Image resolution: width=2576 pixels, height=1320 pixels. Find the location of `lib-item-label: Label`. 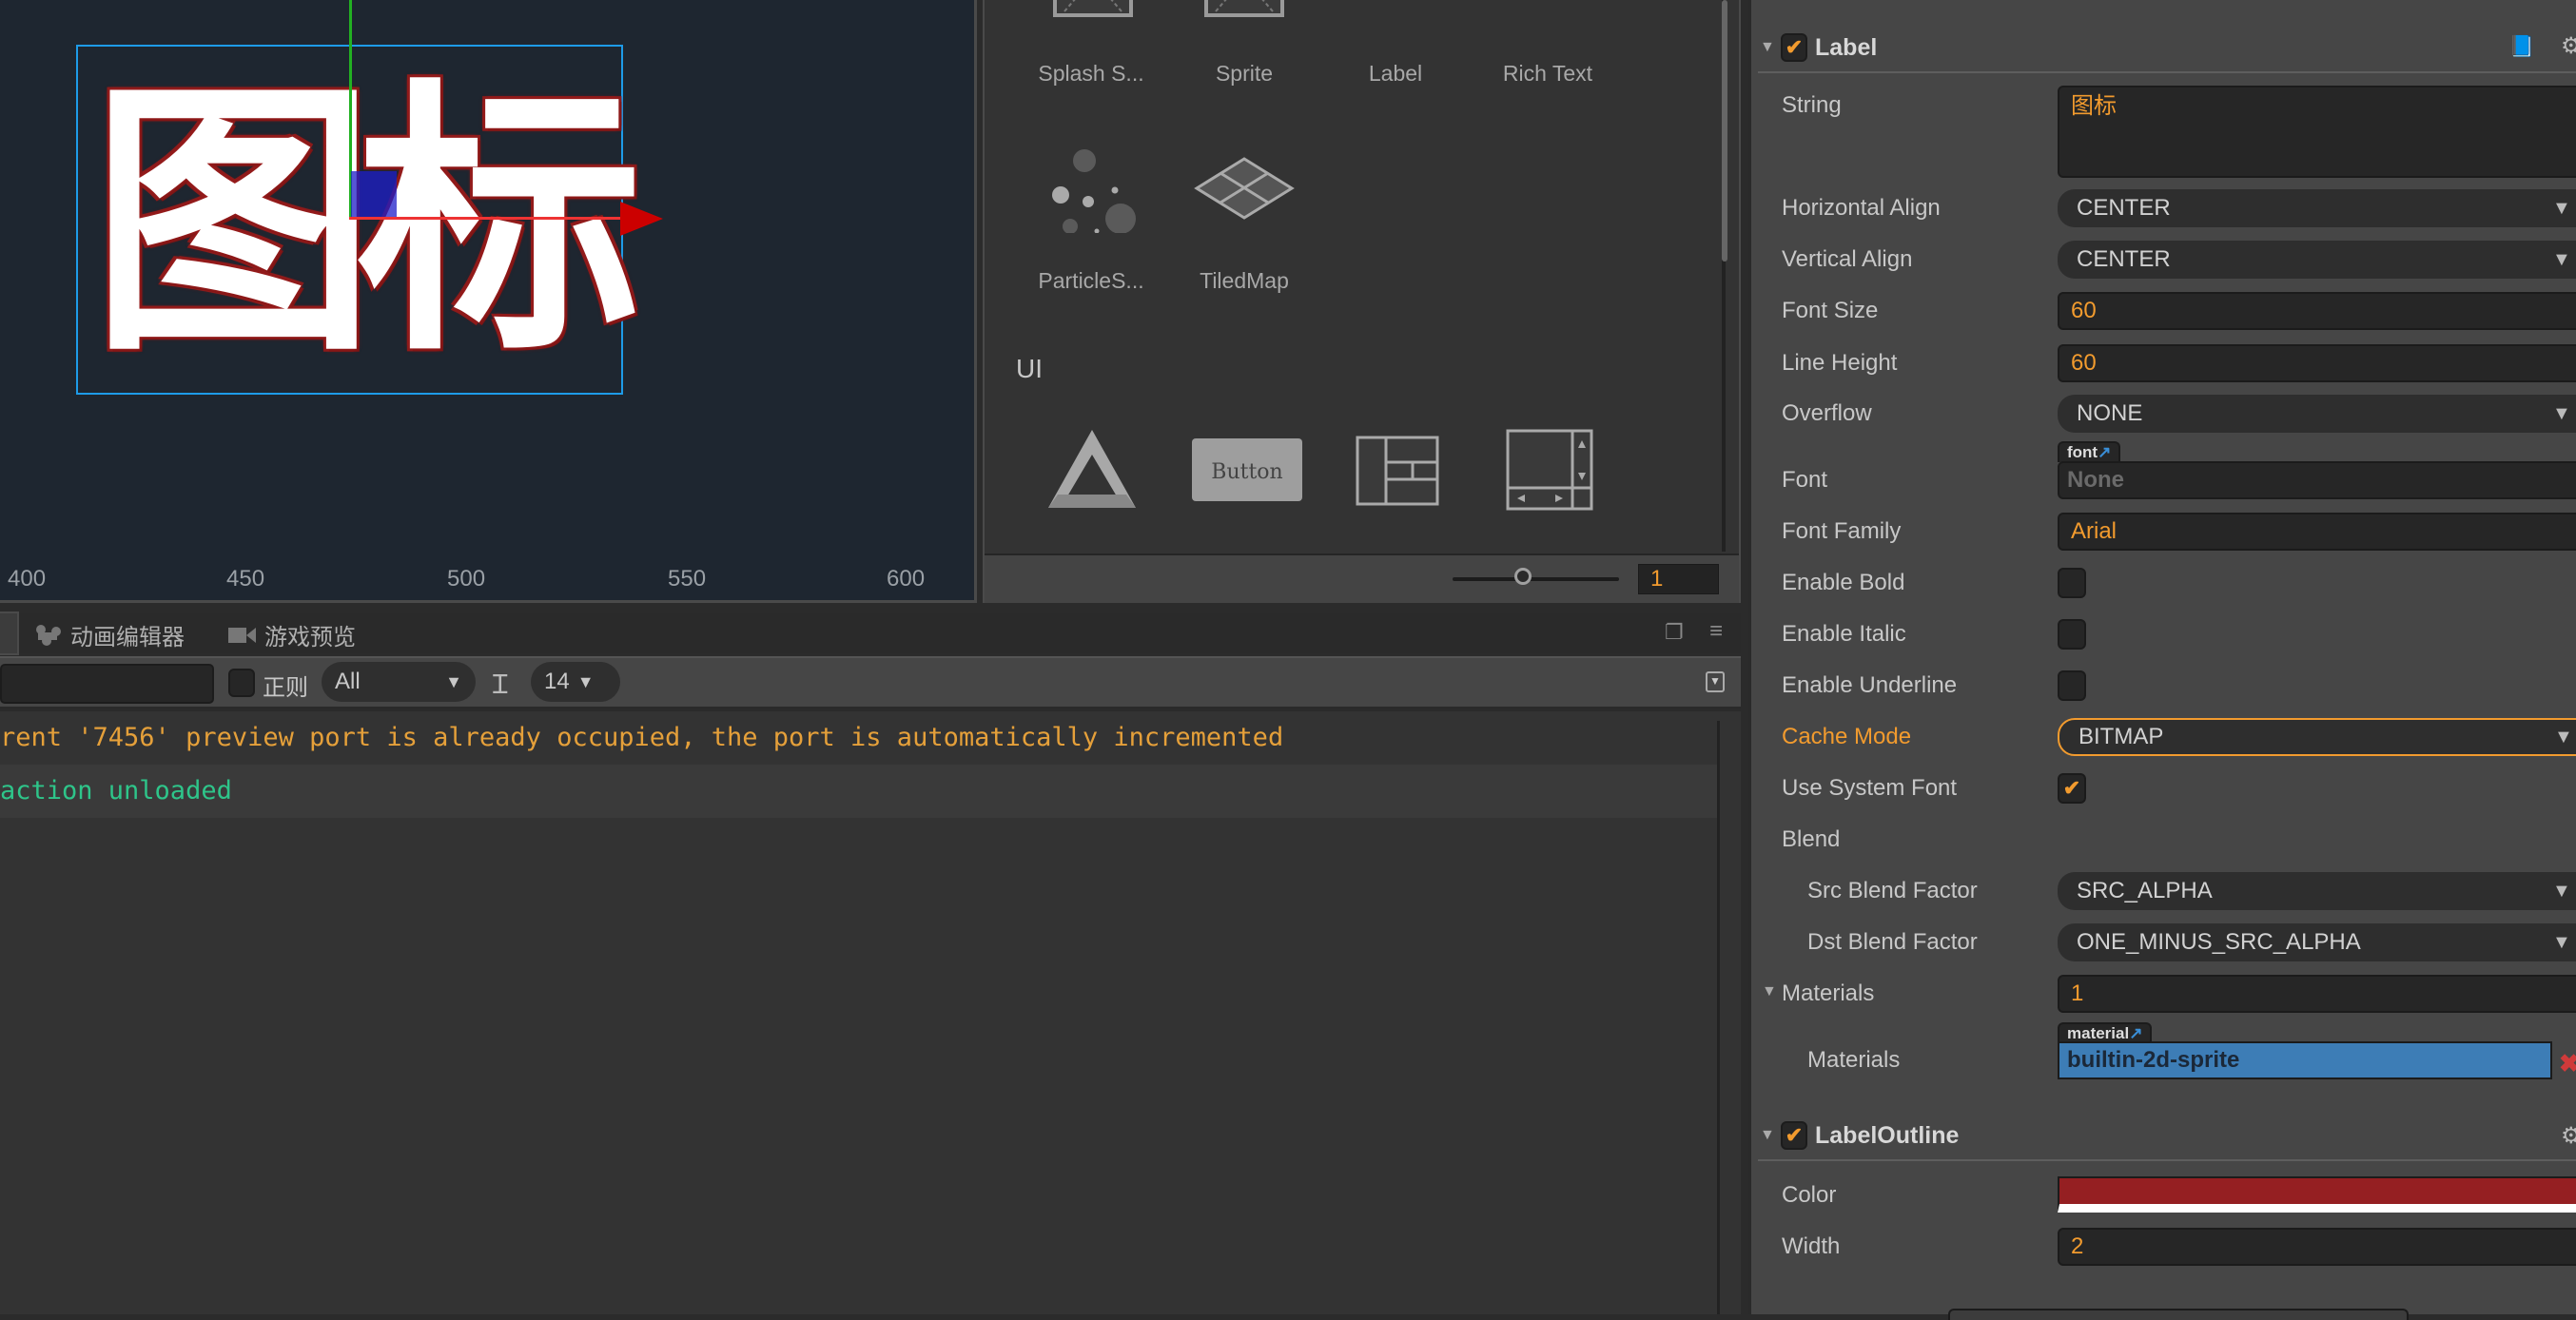

lib-item-label: Label is located at coordinates (1396, 74).